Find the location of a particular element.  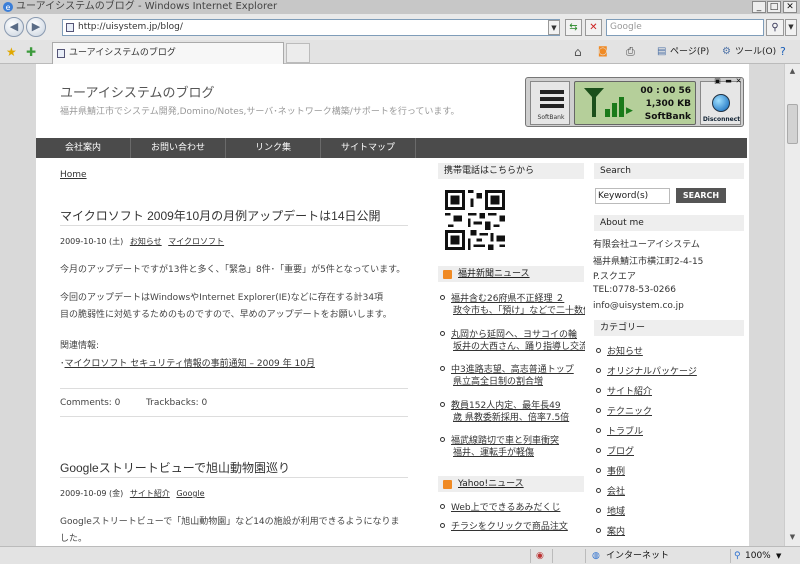

svg-text: e is located at coordinates (8, 7).